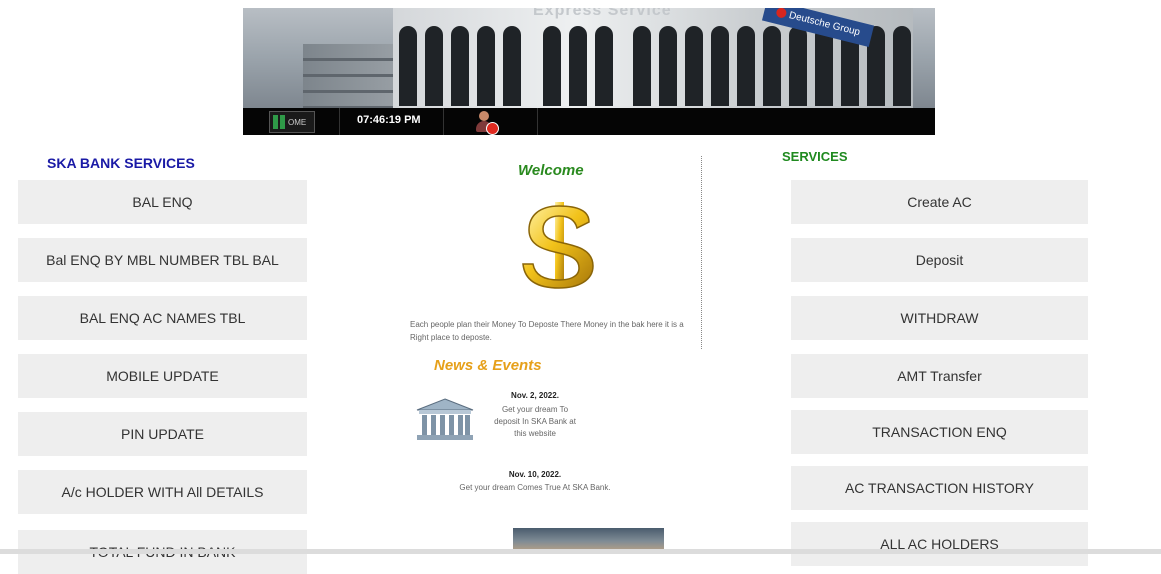 The width and height of the screenshot is (1161, 574). I want to click on welcome-heading: Welcome, so click(551, 170).